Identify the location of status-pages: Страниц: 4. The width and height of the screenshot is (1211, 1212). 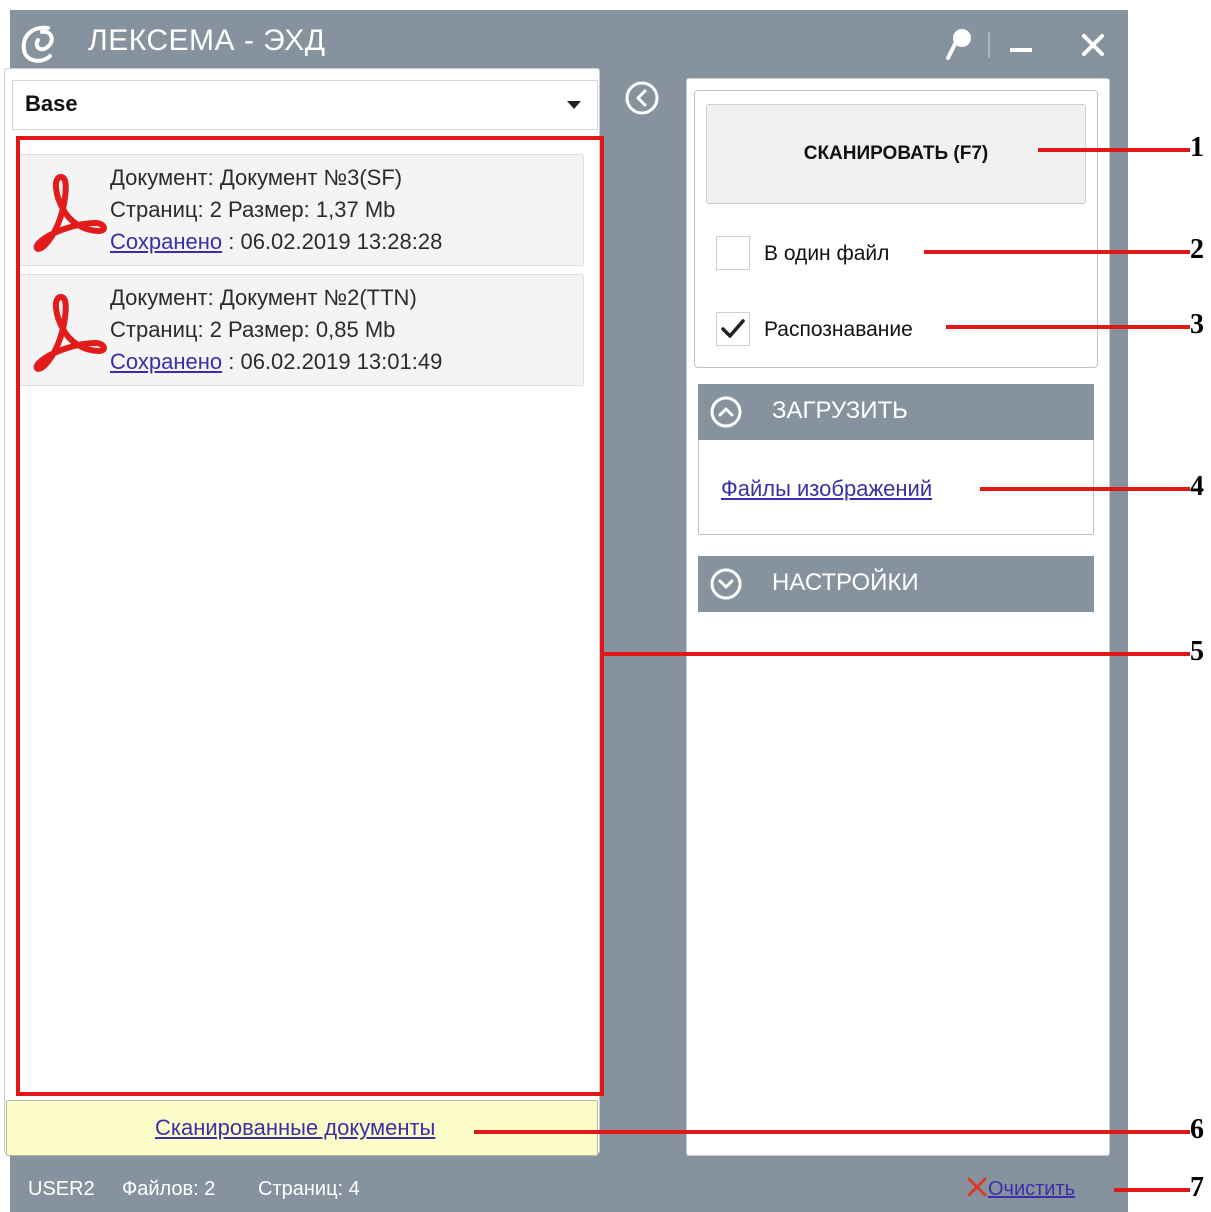
(309, 1189).